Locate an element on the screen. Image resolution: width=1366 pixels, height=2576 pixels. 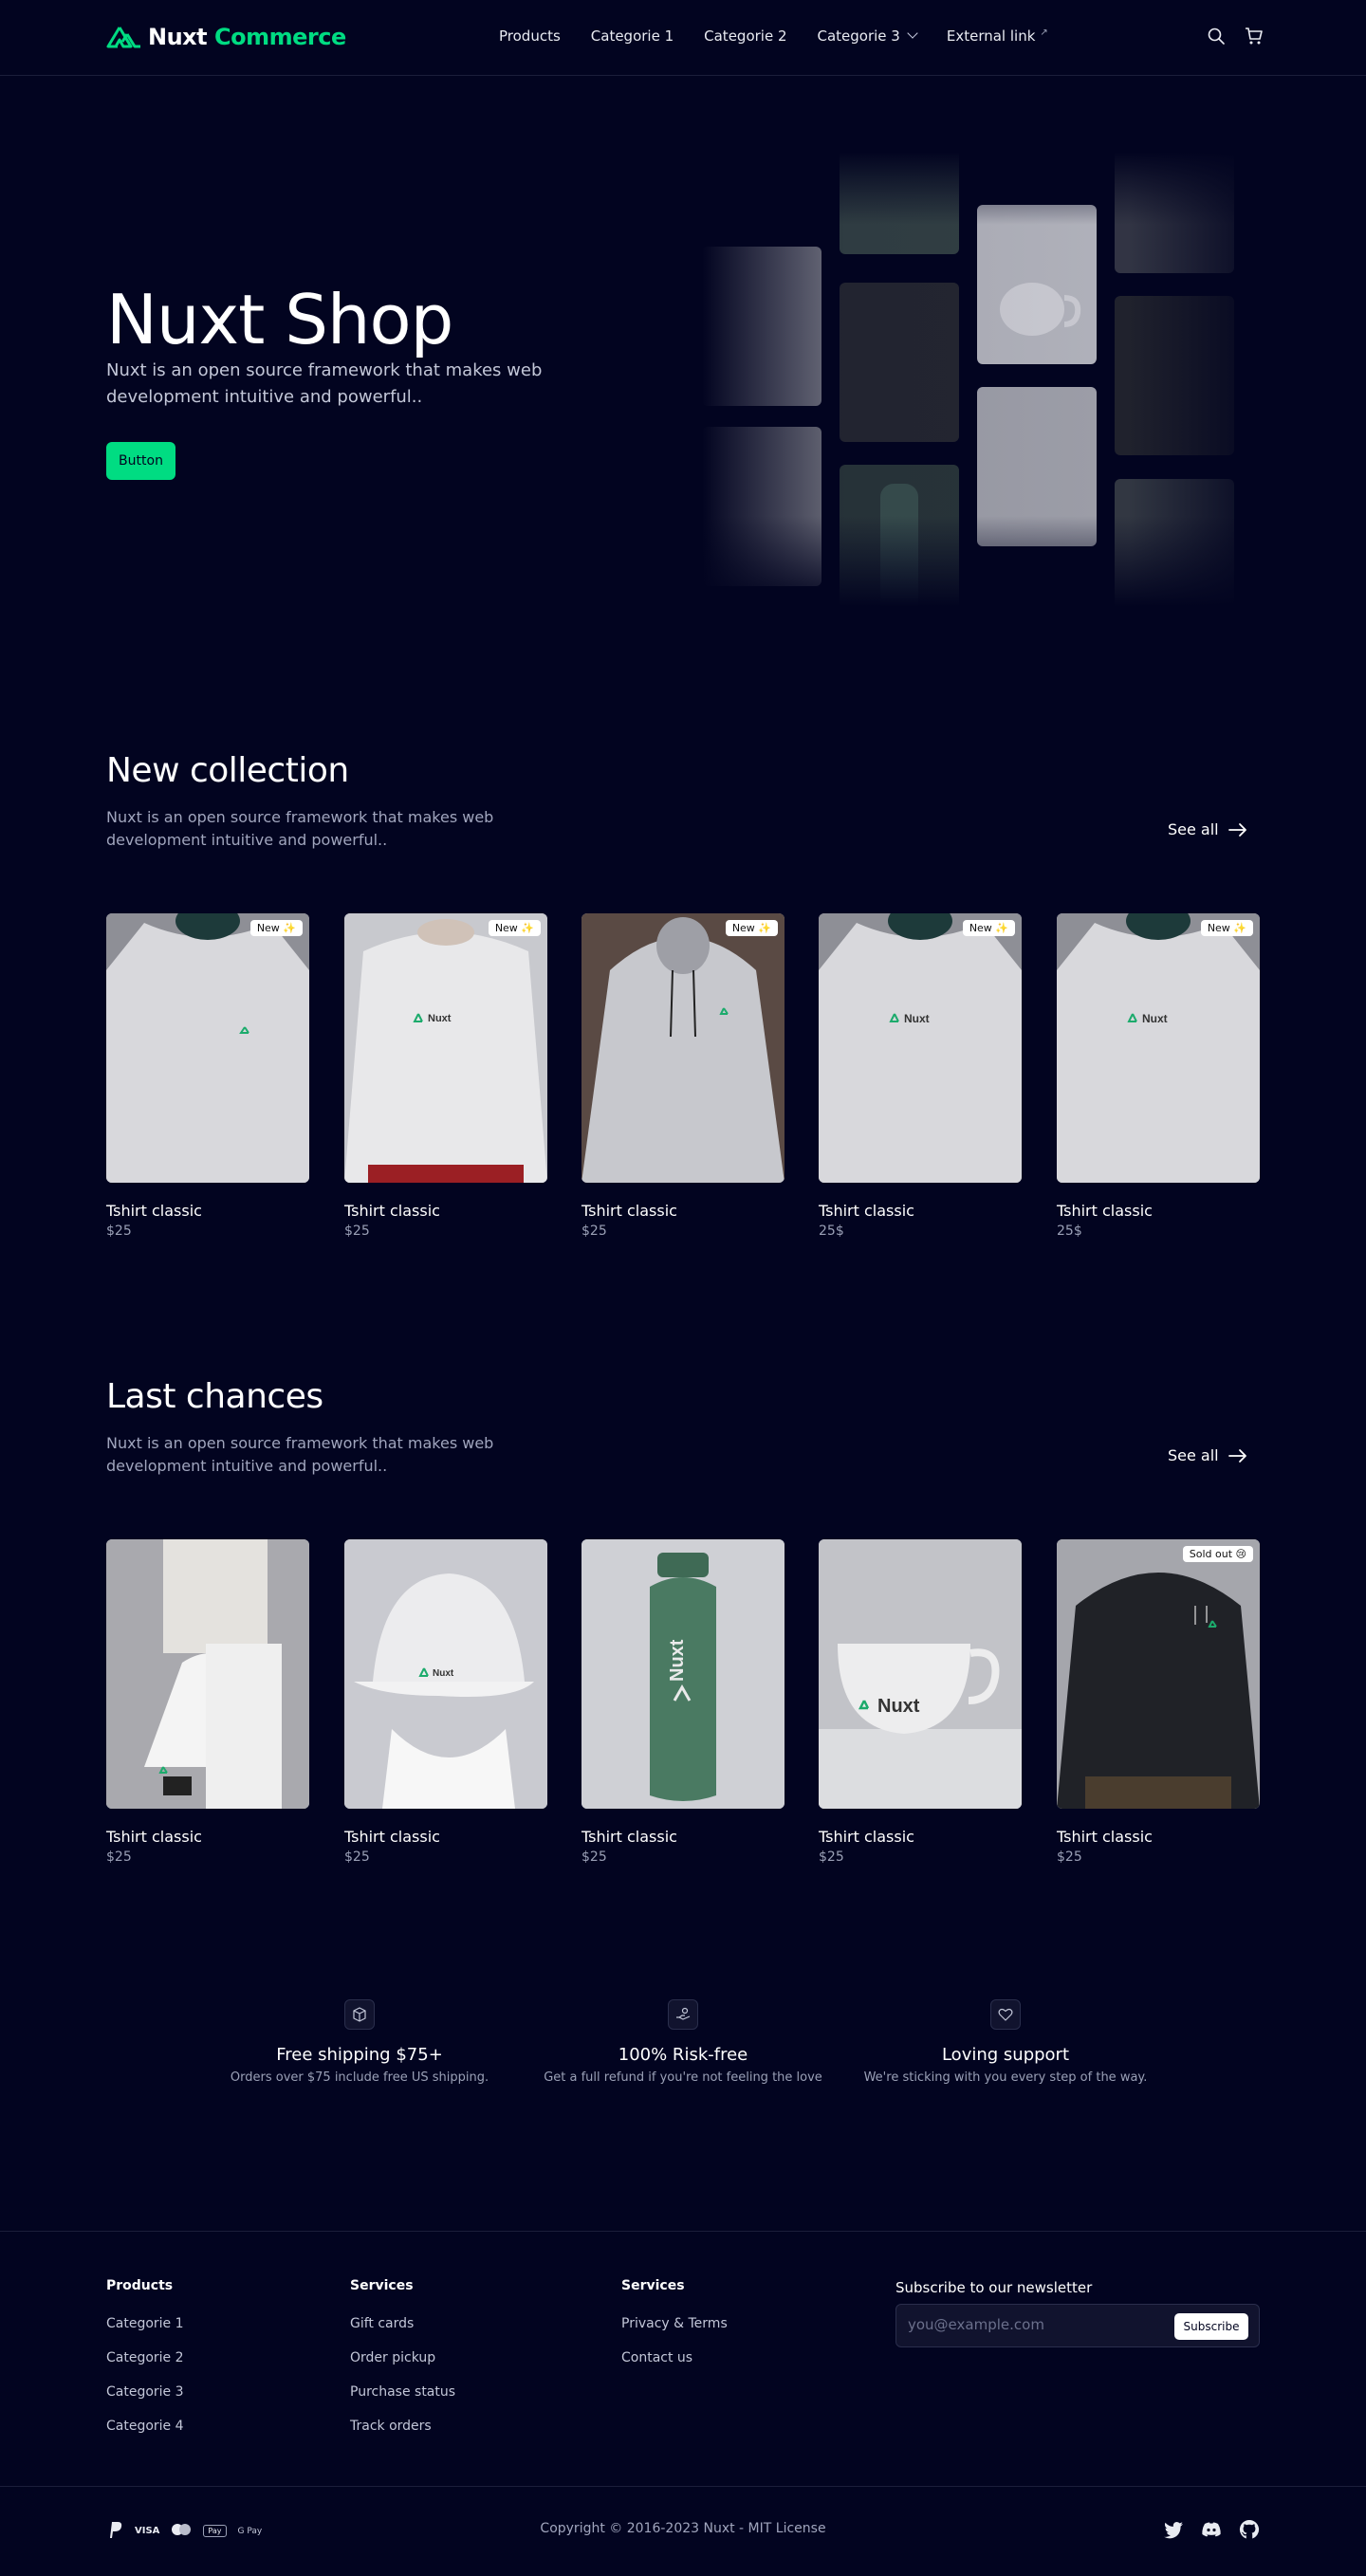
hero-product-mosaic is located at coordinates (986, 379).